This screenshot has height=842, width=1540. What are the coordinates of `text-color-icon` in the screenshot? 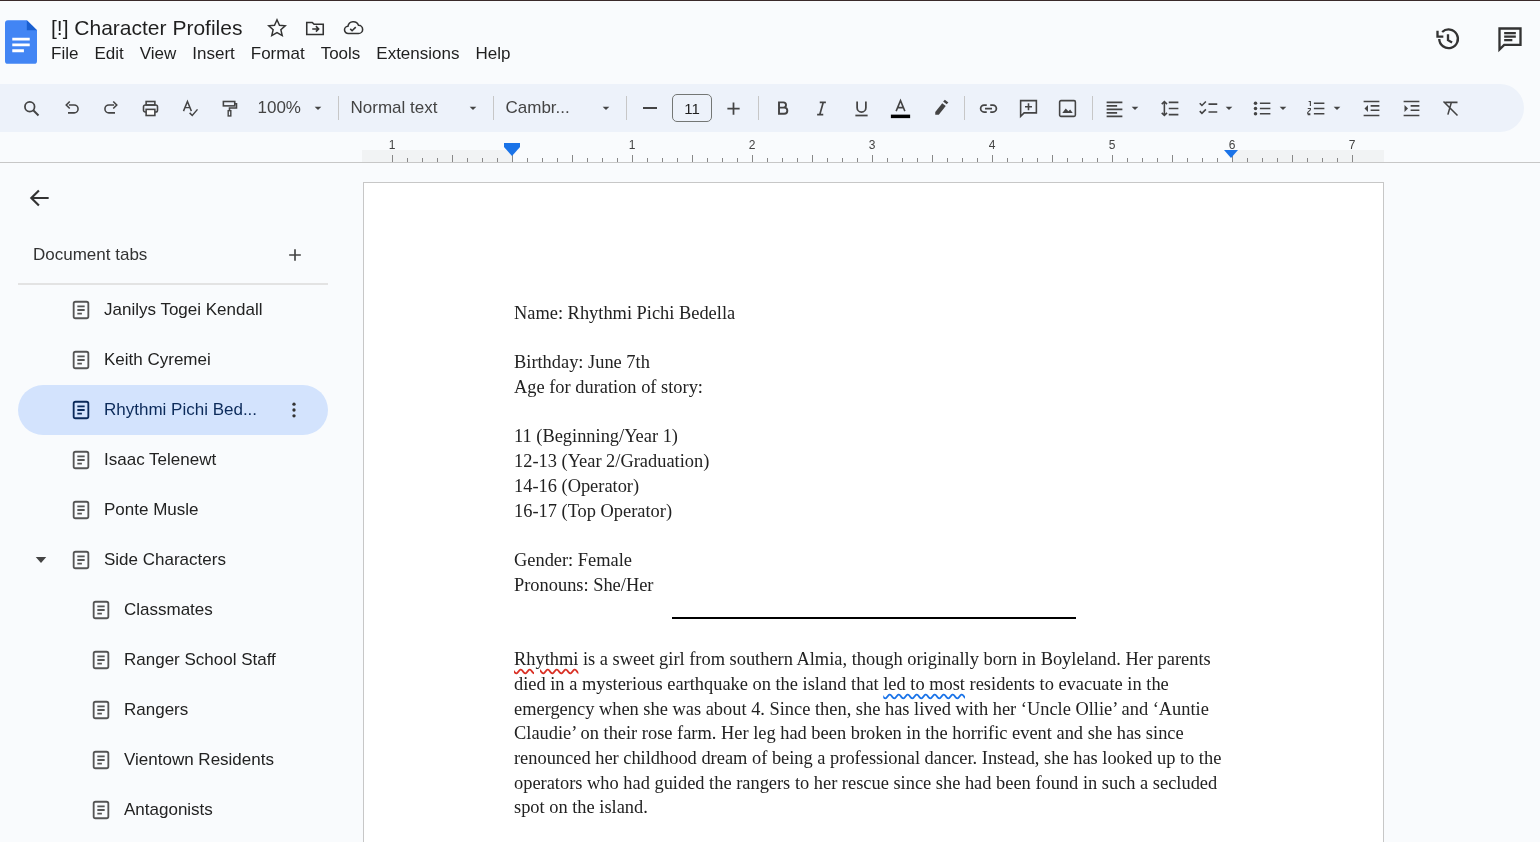 It's located at (901, 108).